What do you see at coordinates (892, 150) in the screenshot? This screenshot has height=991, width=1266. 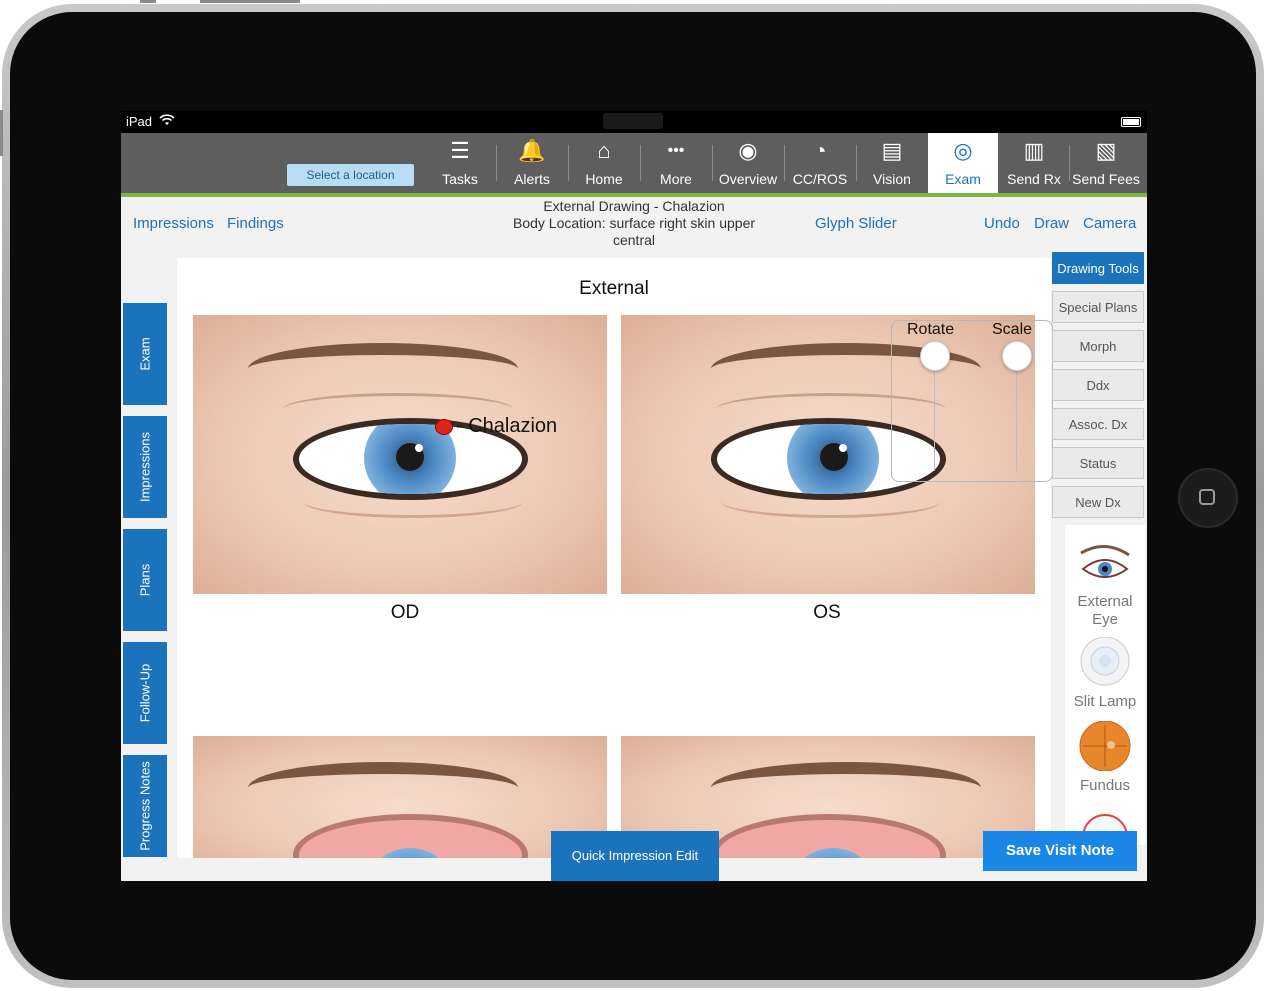 I see `vision-chart-icon: ▤` at bounding box center [892, 150].